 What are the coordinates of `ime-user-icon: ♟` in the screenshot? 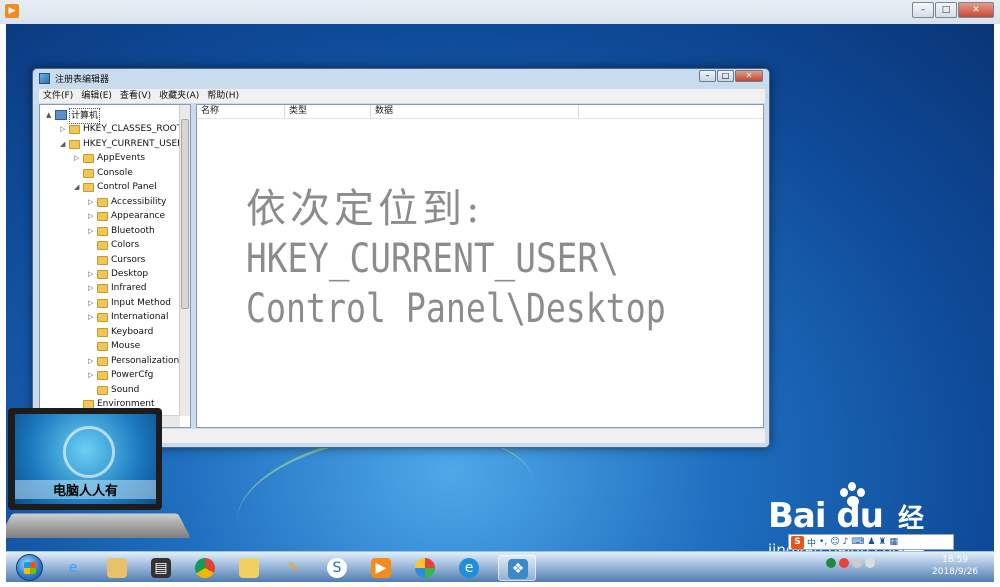 It's located at (871, 542).